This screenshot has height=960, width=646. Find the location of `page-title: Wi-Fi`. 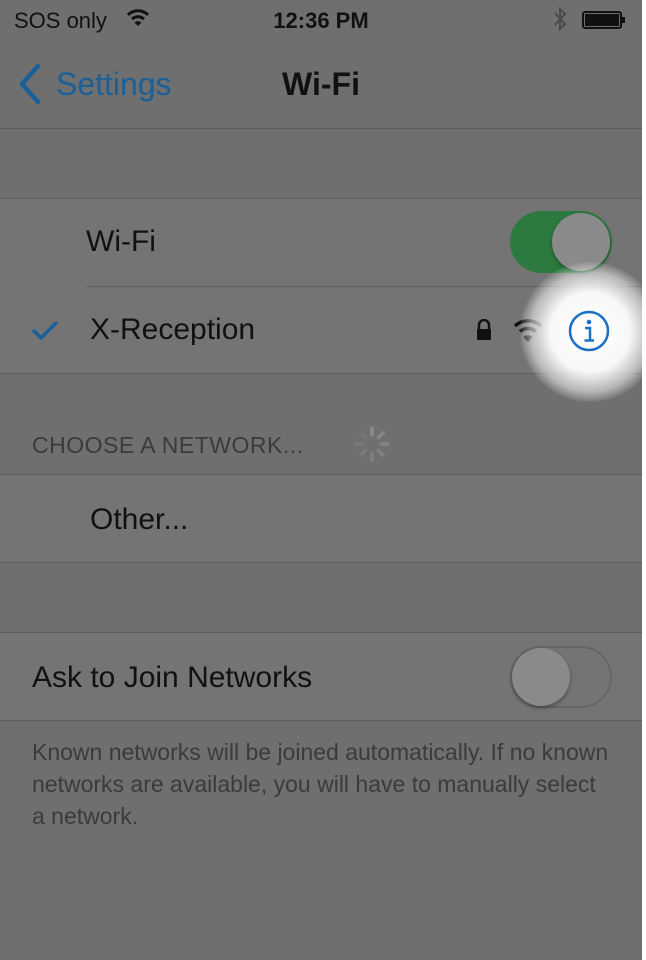

page-title: Wi-Fi is located at coordinates (321, 84).